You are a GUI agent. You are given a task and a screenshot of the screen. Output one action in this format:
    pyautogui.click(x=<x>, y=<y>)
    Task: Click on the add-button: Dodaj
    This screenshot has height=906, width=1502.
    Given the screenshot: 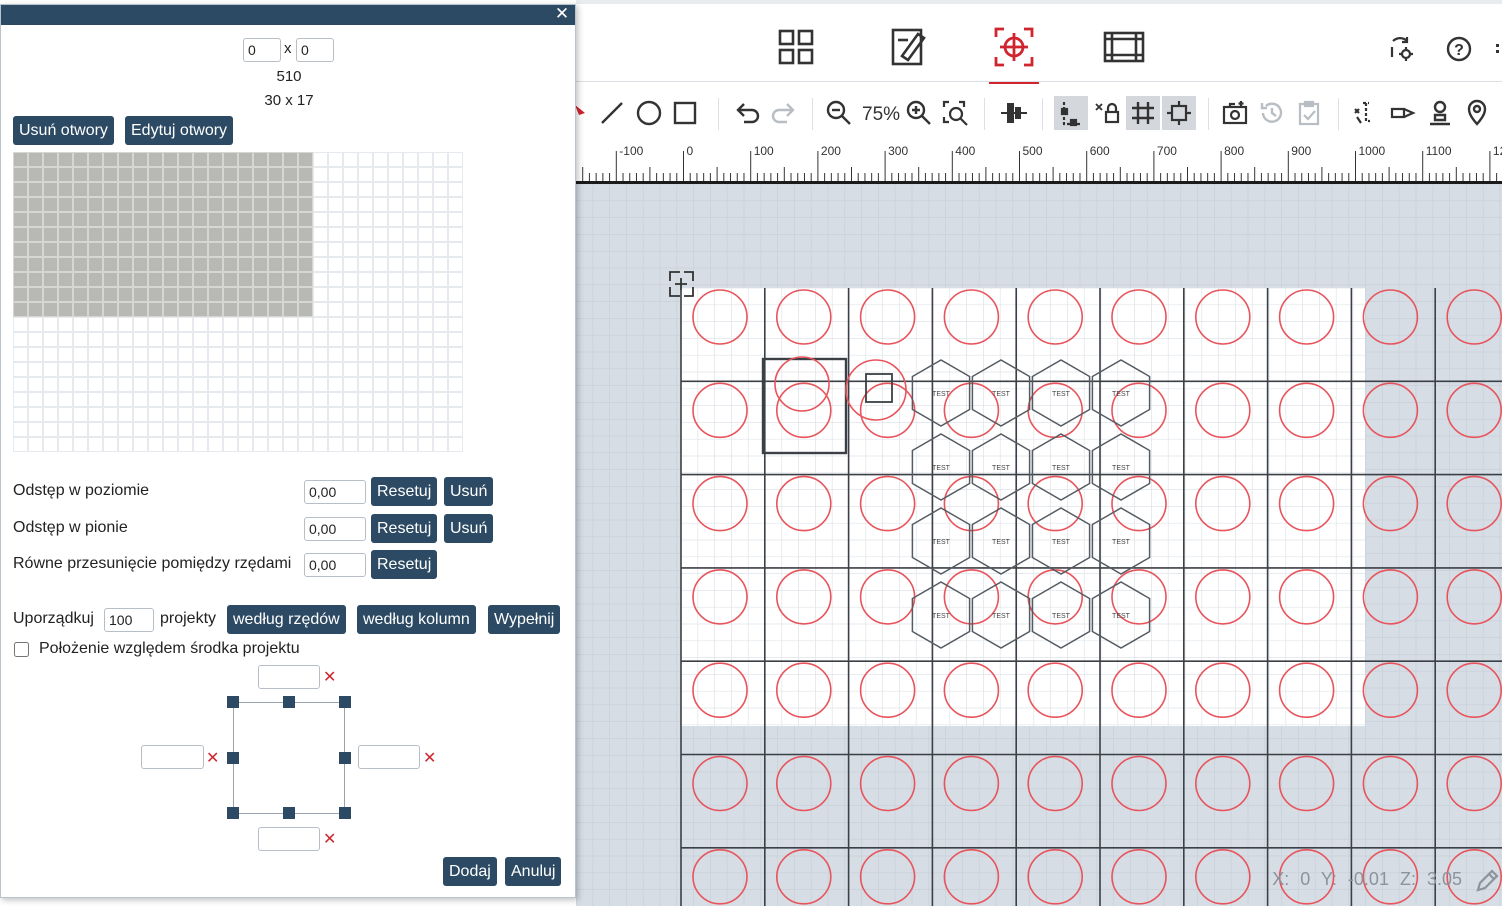 What is the action you would take?
    pyautogui.click(x=470, y=871)
    